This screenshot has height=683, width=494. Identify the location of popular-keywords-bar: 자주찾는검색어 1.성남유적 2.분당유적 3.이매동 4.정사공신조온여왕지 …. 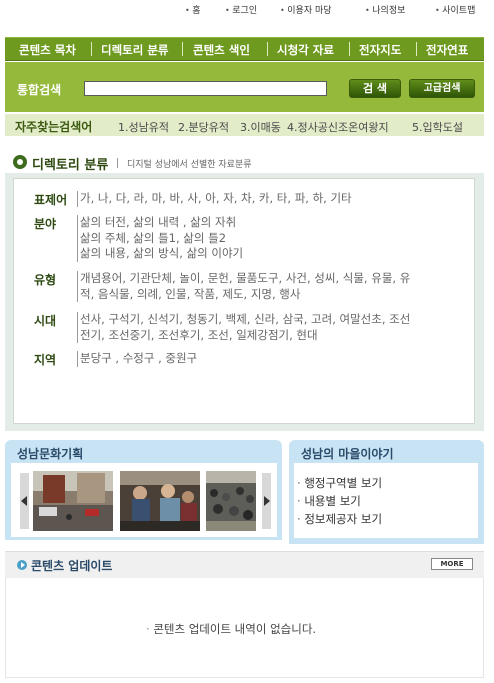
(244, 125).